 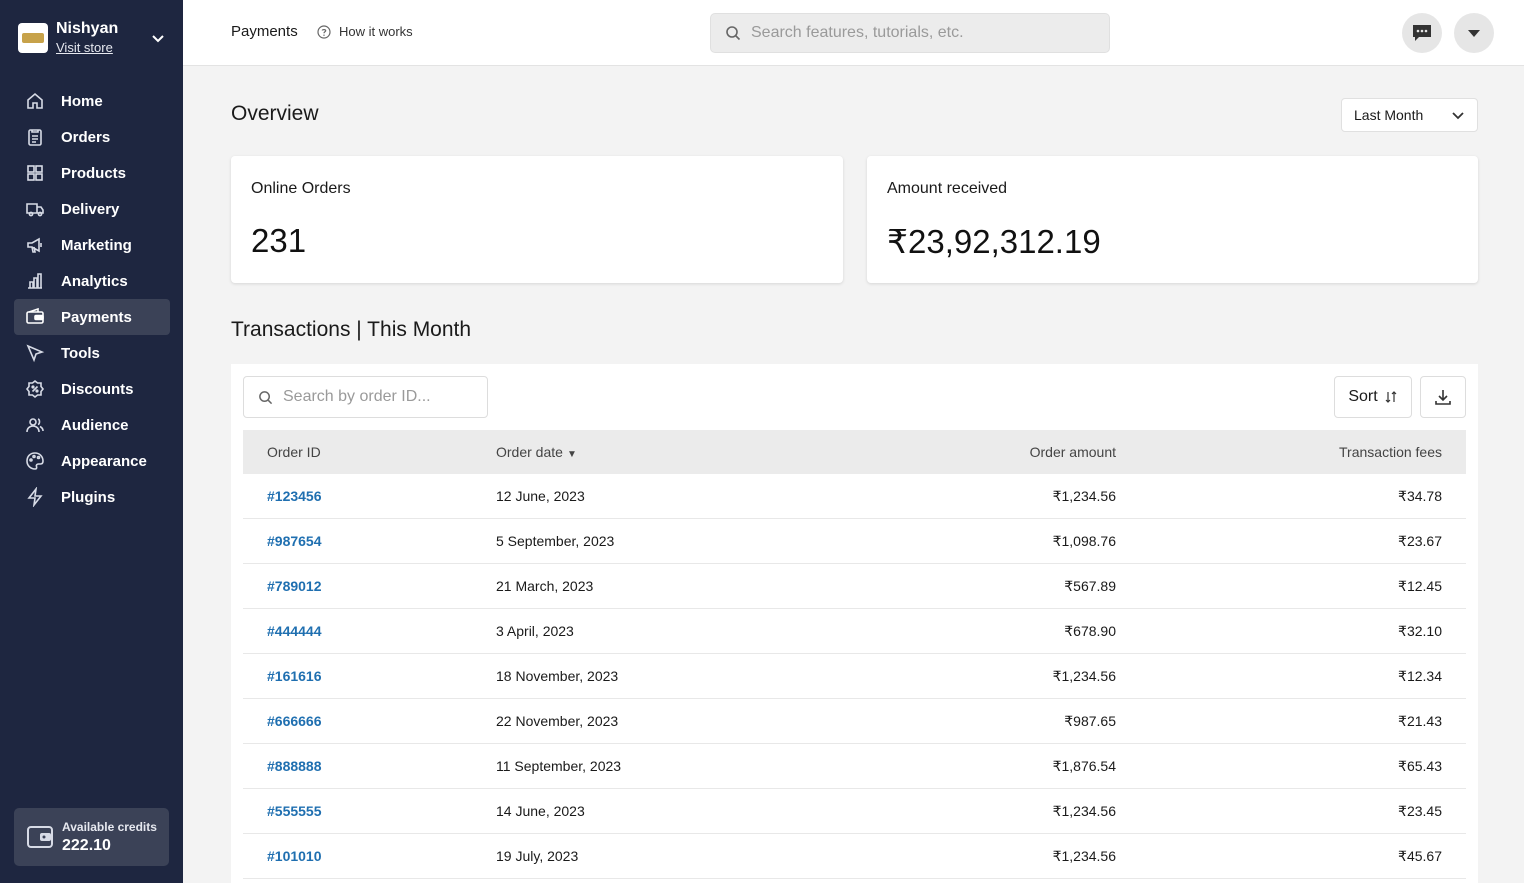 I want to click on order-id-link: #161616, so click(x=369, y=676).